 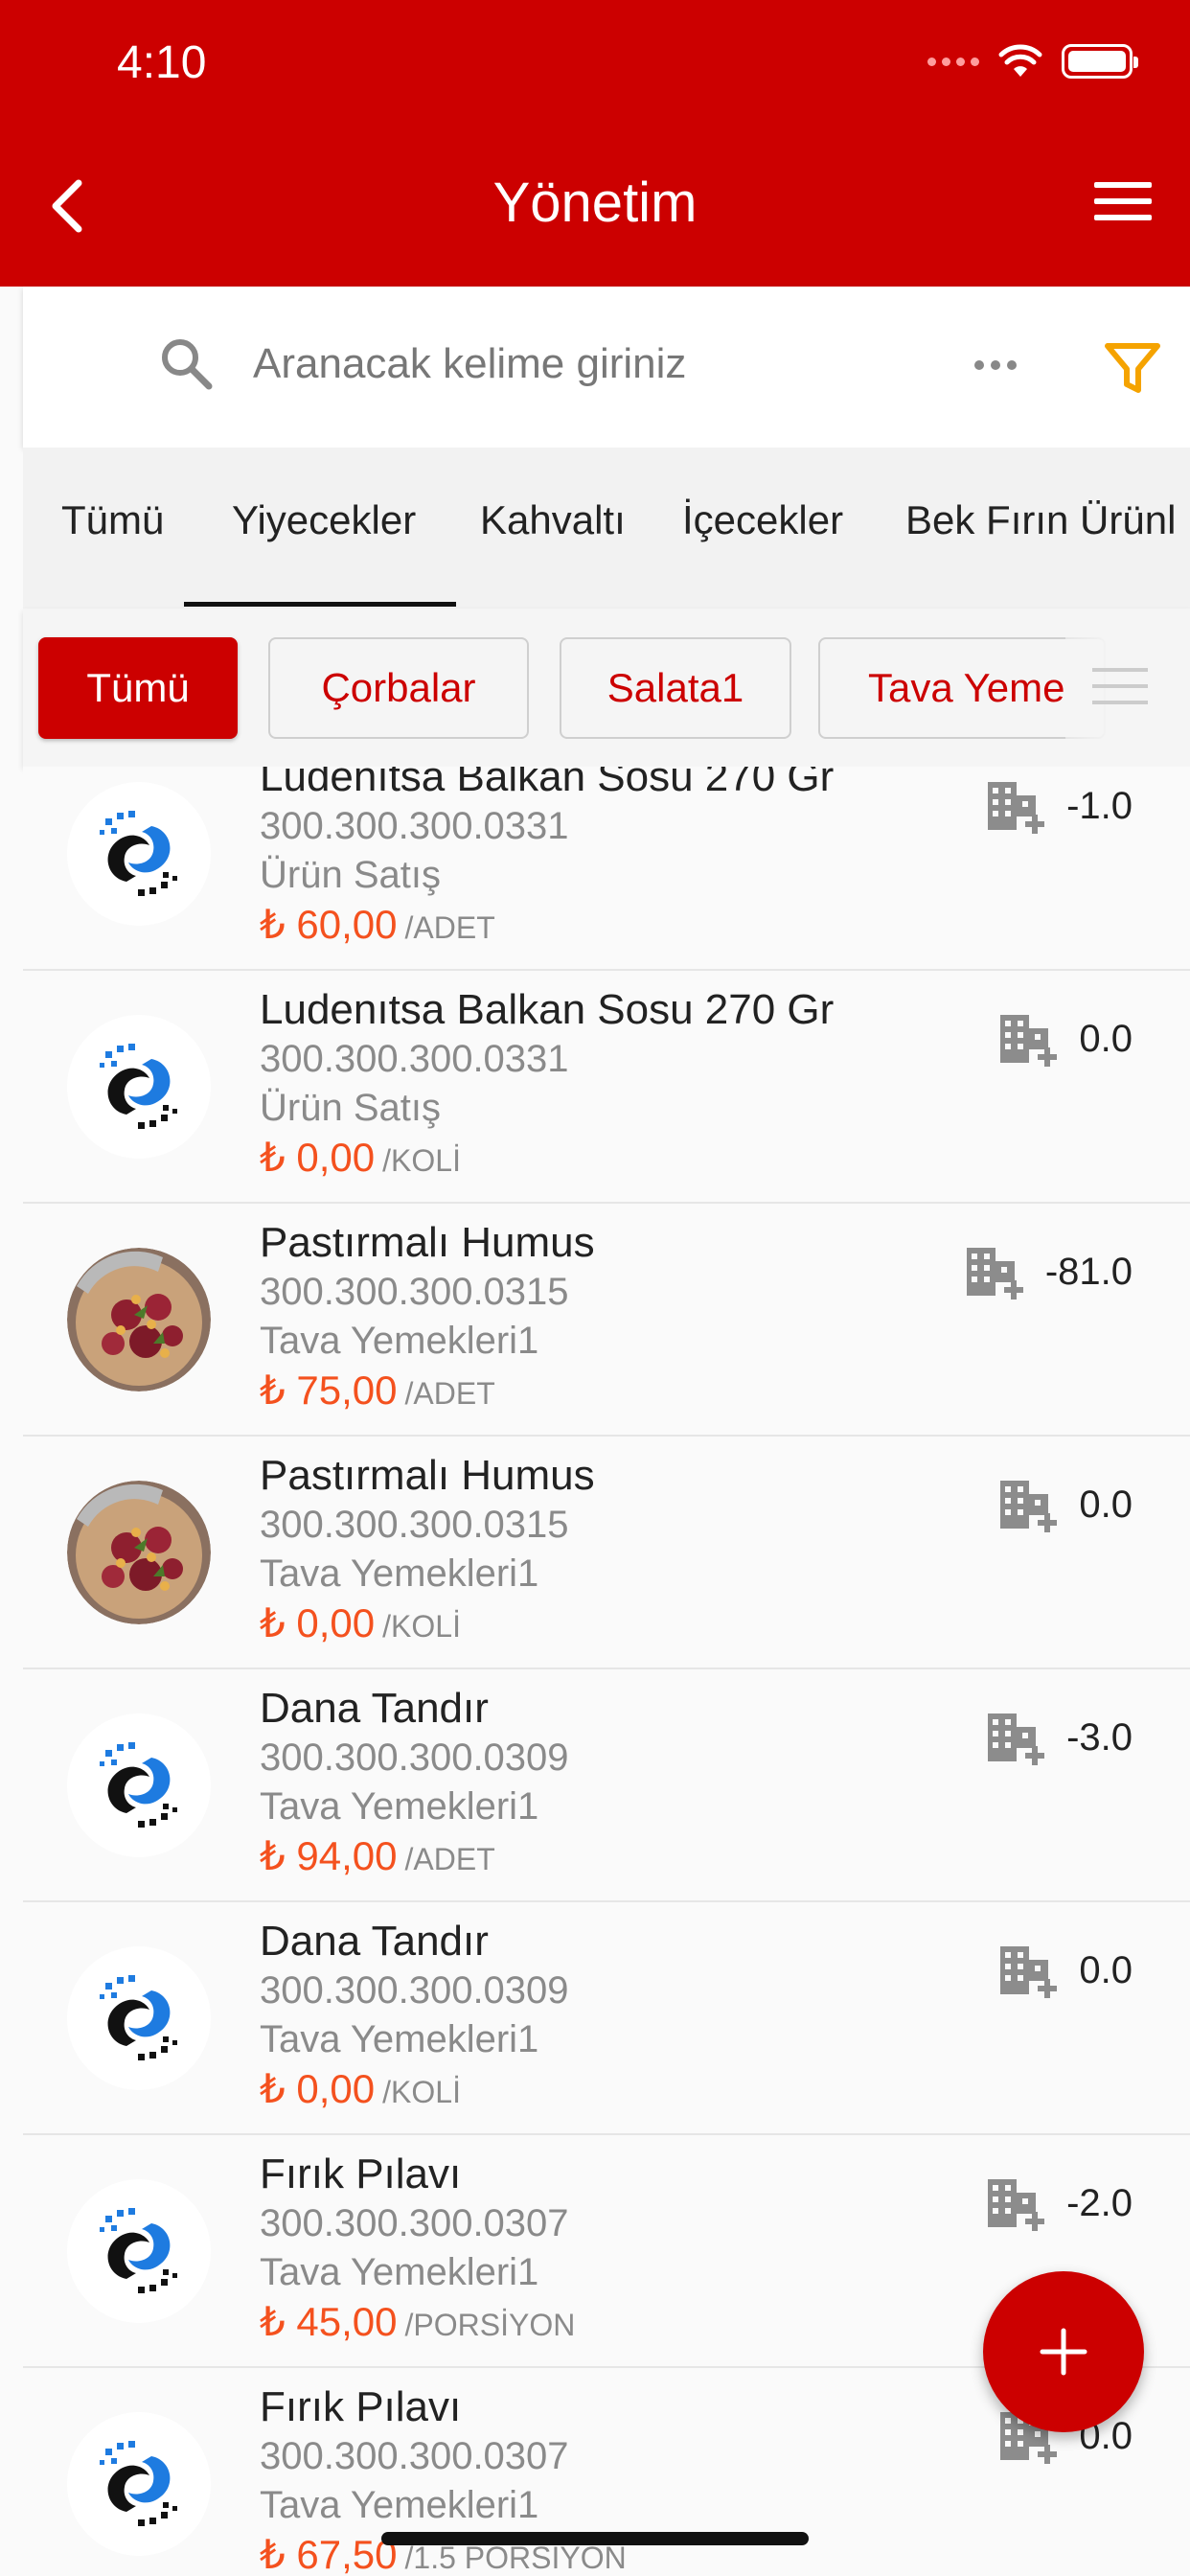 What do you see at coordinates (1120, 687) in the screenshot?
I see `chips-menu-icon` at bounding box center [1120, 687].